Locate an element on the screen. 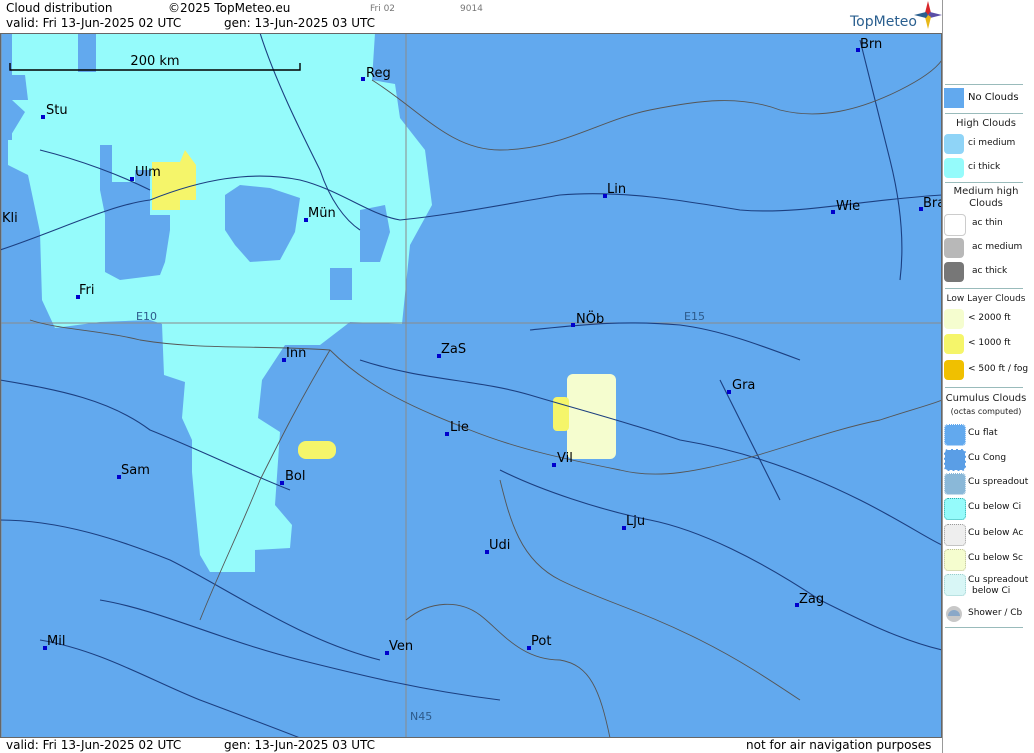 This screenshot has height=753, width=1034. city-label-kli: Kli is located at coordinates (10, 218).